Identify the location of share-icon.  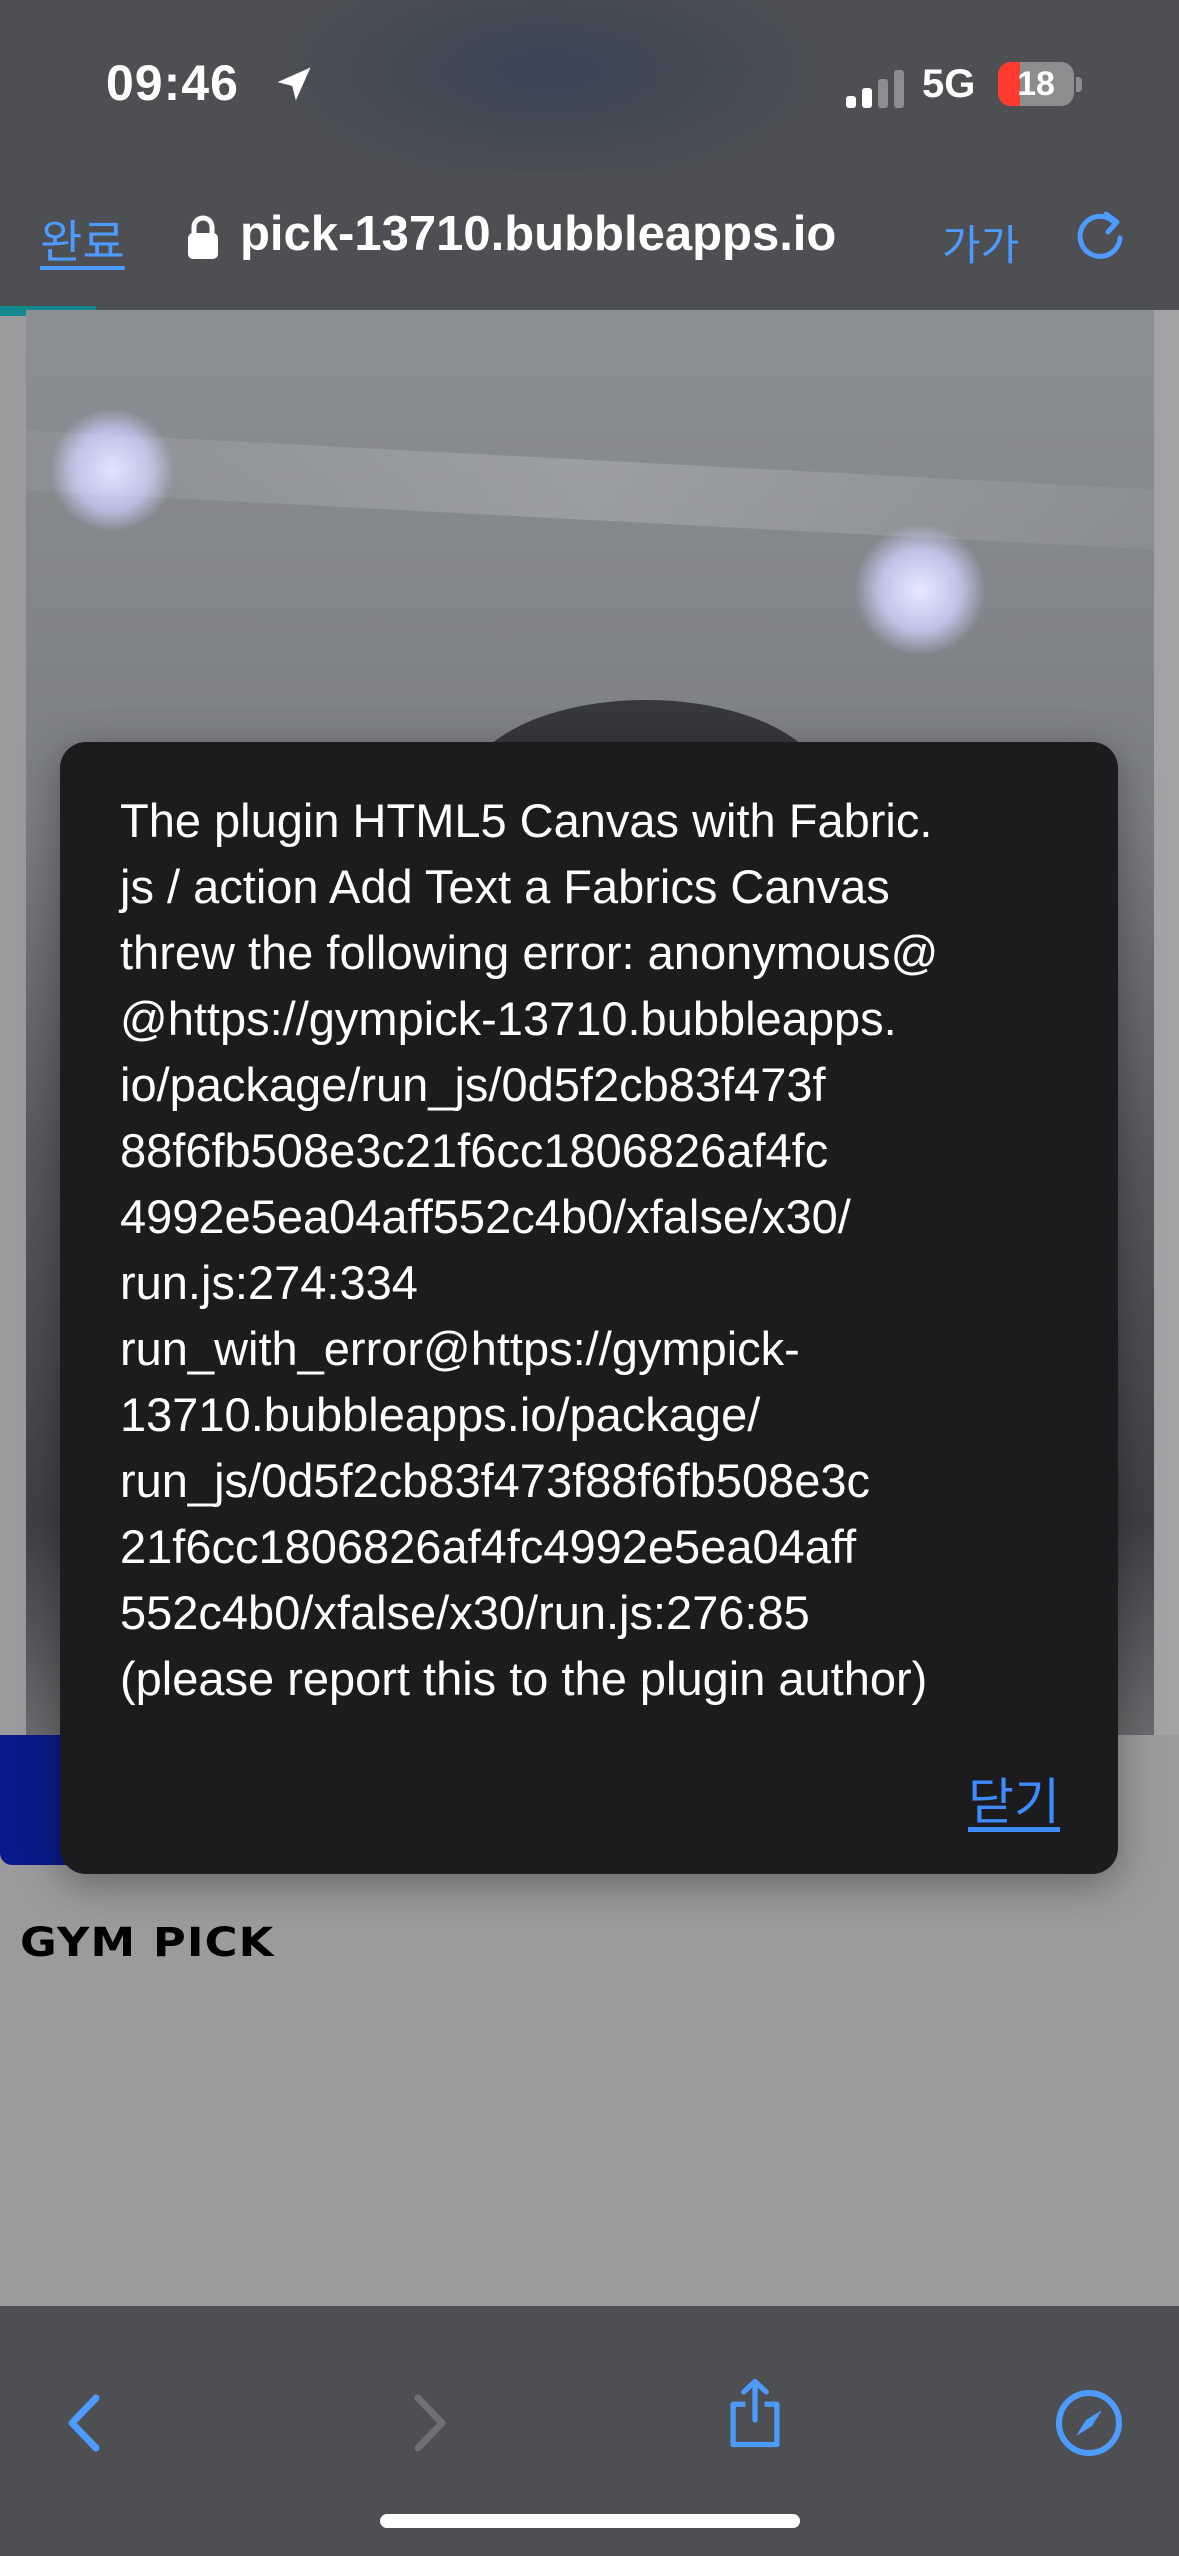
(755, 2413).